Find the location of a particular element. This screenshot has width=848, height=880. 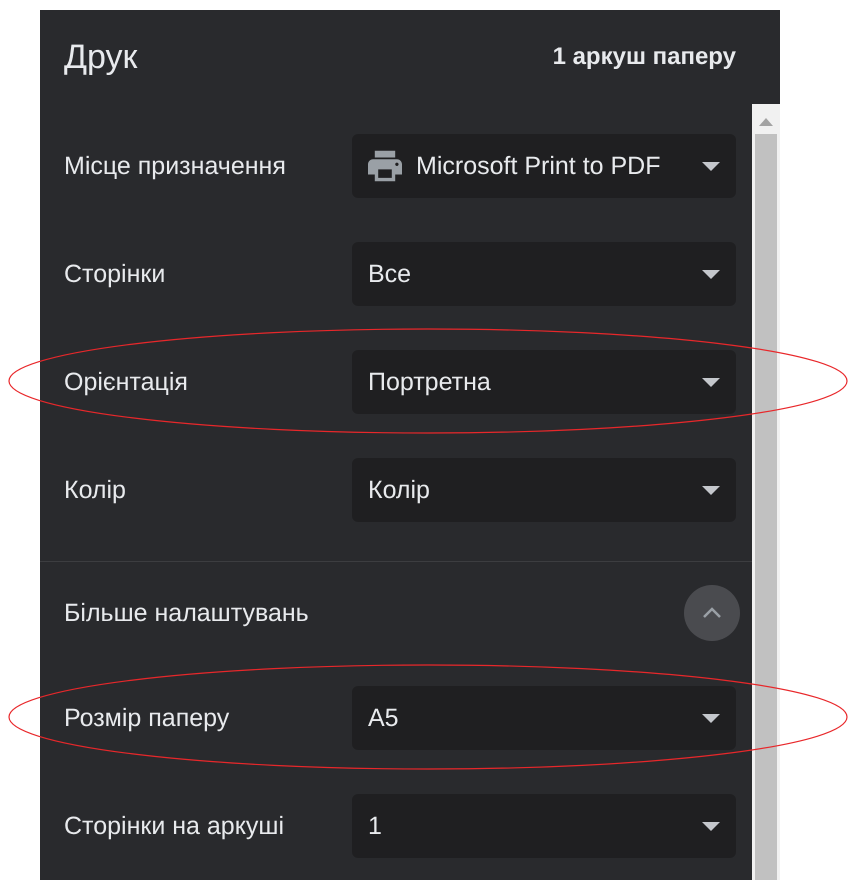

setting-label: Колір is located at coordinates (95, 490).